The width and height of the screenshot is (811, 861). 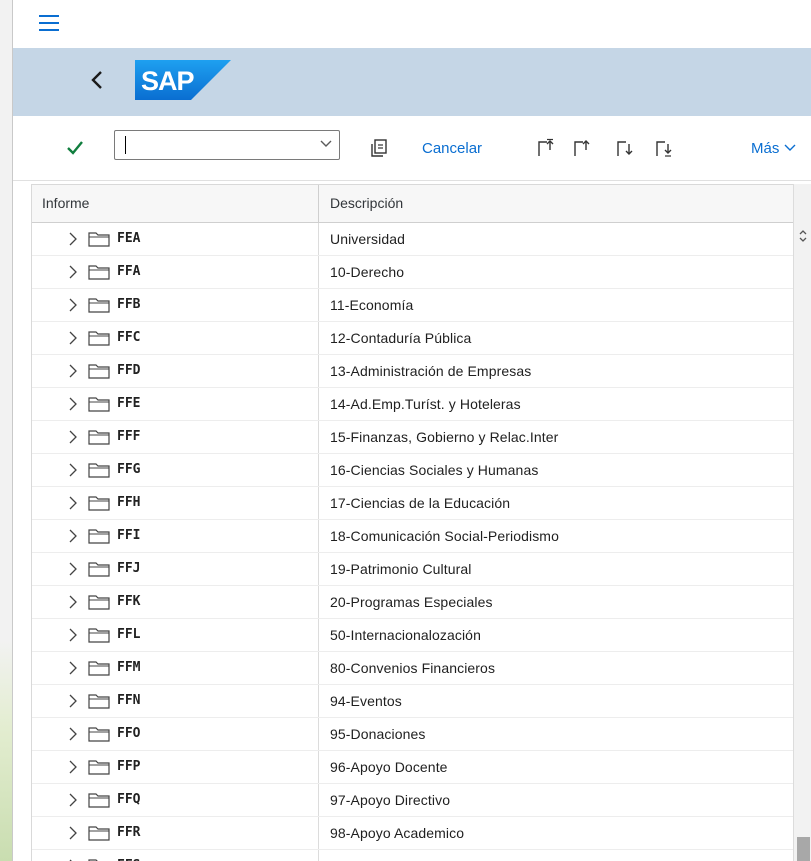 I want to click on table-row: FFK 20-Programas Especiales, so click(x=412, y=602).